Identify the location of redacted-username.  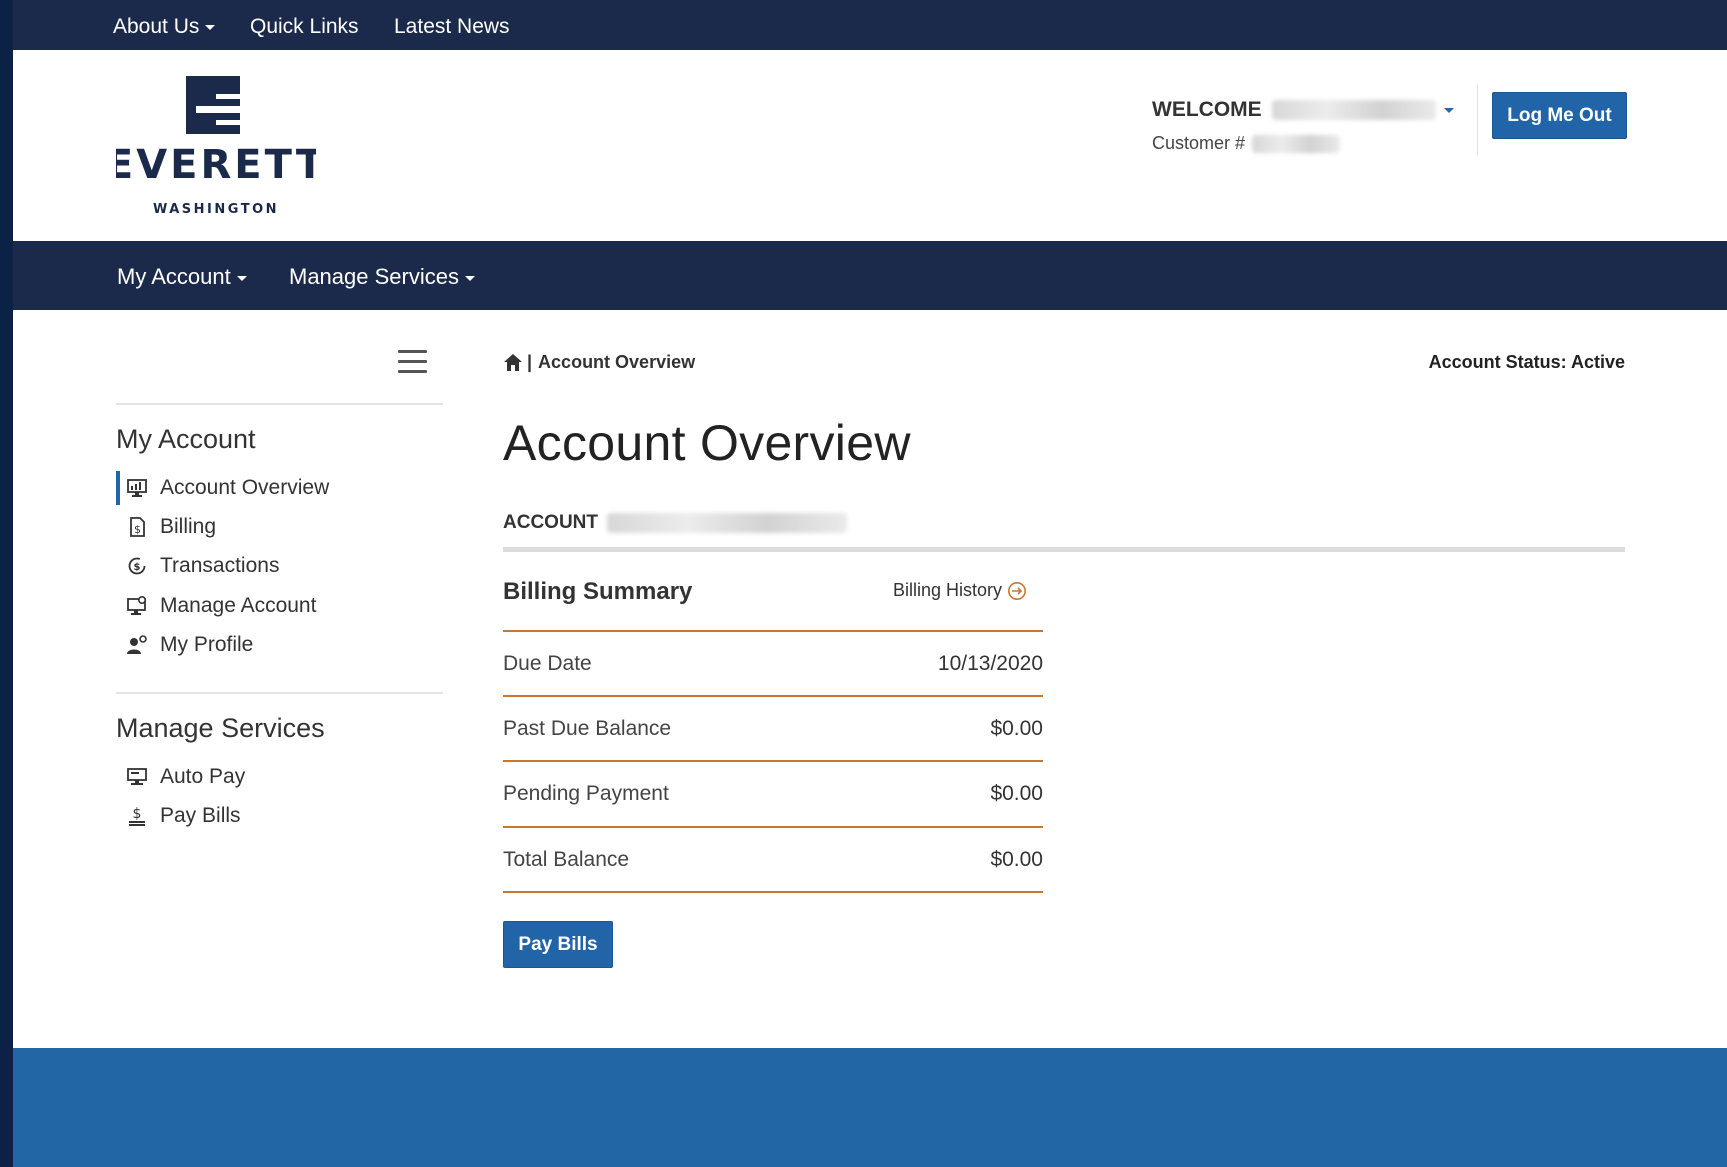
(1353, 110).